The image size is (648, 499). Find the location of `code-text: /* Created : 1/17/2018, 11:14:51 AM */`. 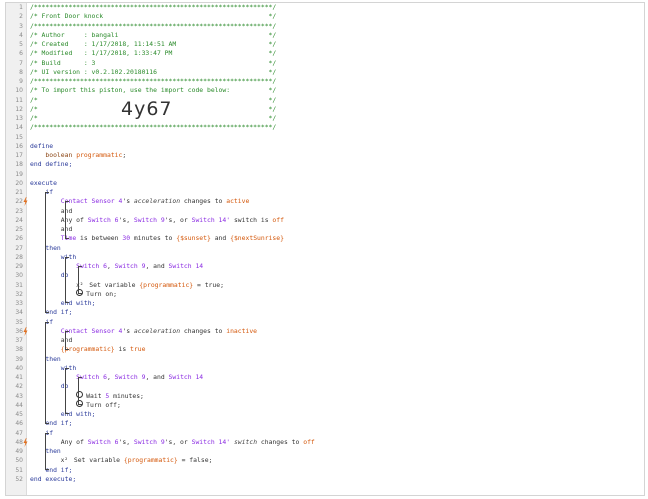

code-text: /* Created : 1/17/2018, 11:14:51 AM */ is located at coordinates (153, 44).